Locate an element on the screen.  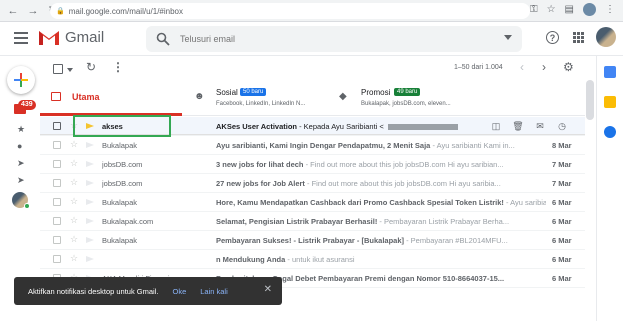
browser-profile-avatar is located at coordinates (589, 9).